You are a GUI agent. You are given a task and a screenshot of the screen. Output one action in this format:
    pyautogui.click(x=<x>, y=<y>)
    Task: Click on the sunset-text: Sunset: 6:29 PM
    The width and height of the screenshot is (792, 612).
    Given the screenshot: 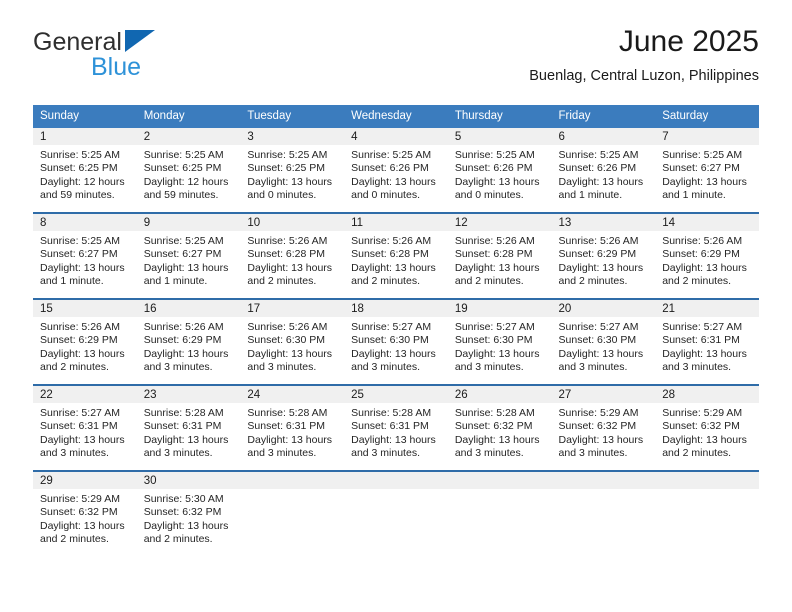 What is the action you would take?
    pyautogui.click(x=701, y=254)
    